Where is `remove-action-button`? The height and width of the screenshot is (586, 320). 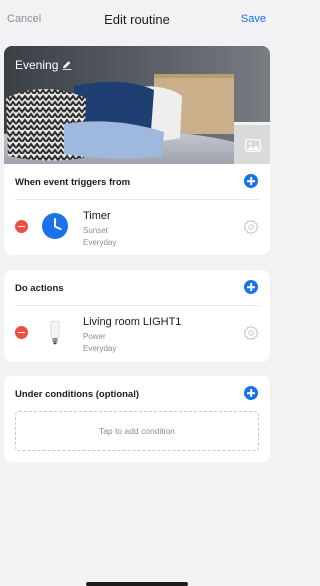
remove-action-button is located at coordinates (21, 332).